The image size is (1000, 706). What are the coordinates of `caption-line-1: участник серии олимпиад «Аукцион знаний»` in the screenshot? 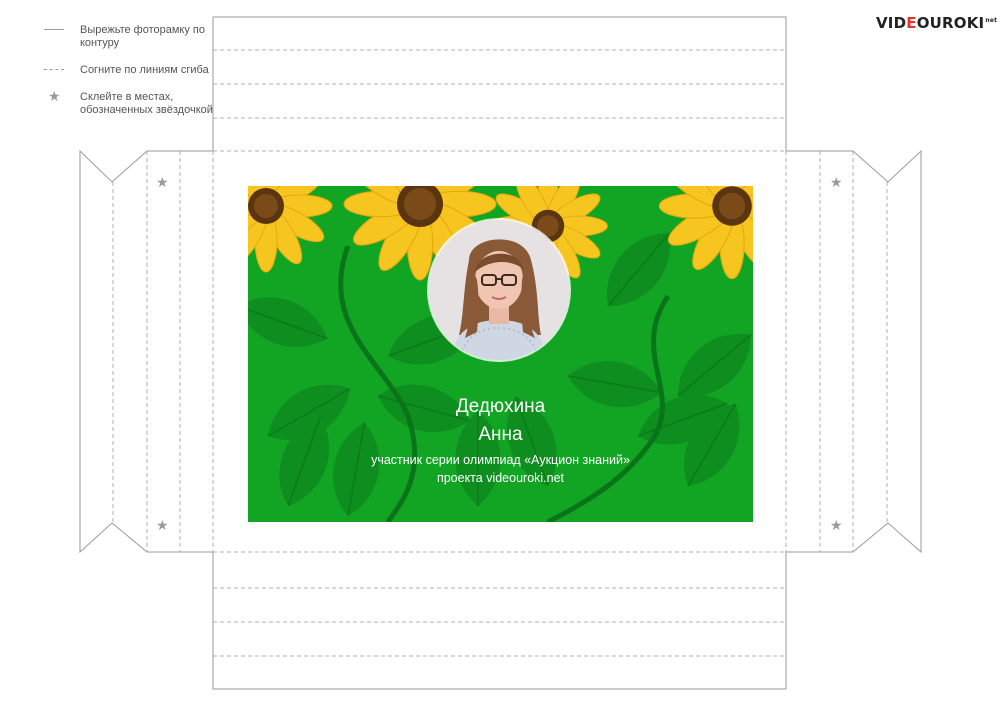 It's located at (500, 460).